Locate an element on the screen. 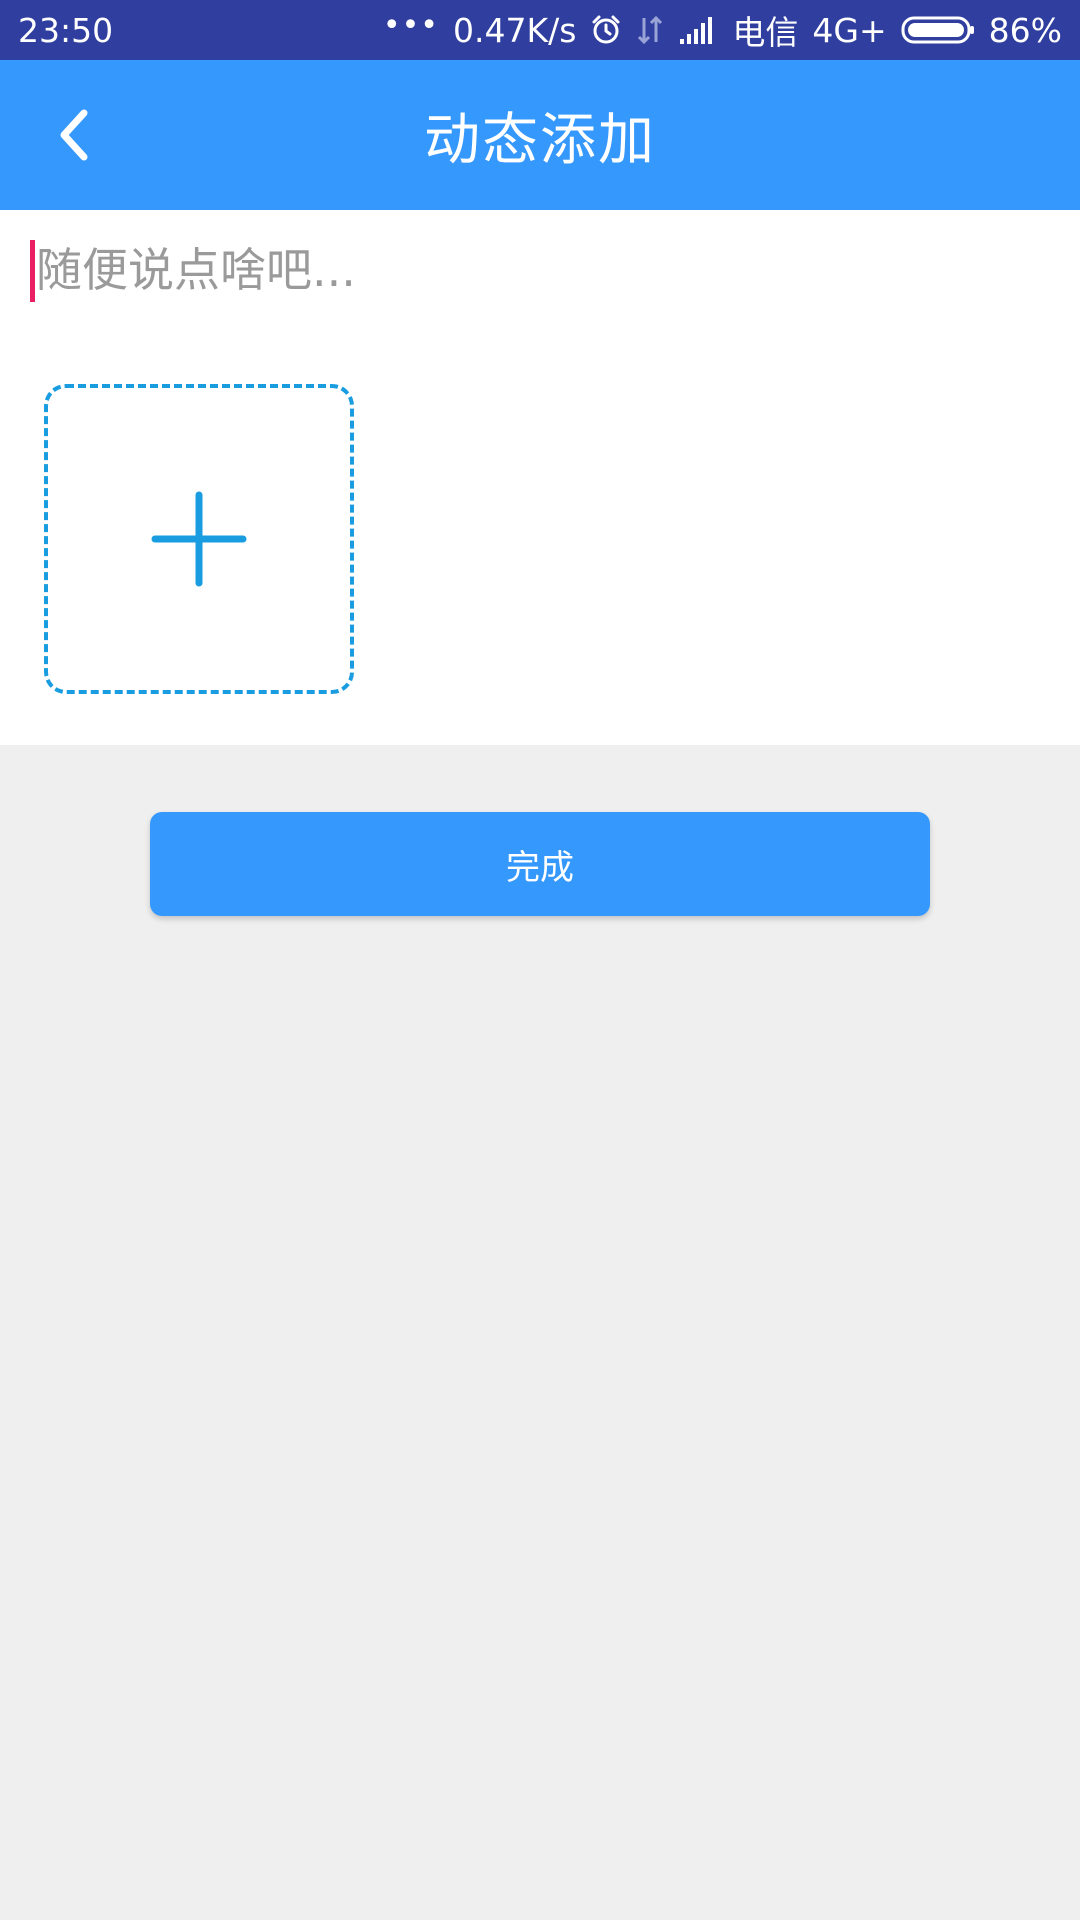  alarm-icon is located at coordinates (606, 30).